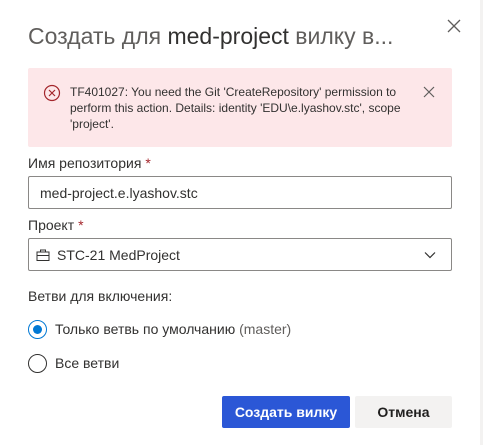 The image size is (483, 445). I want to click on repo-name-label-text: Имя репозитория, so click(85, 163).